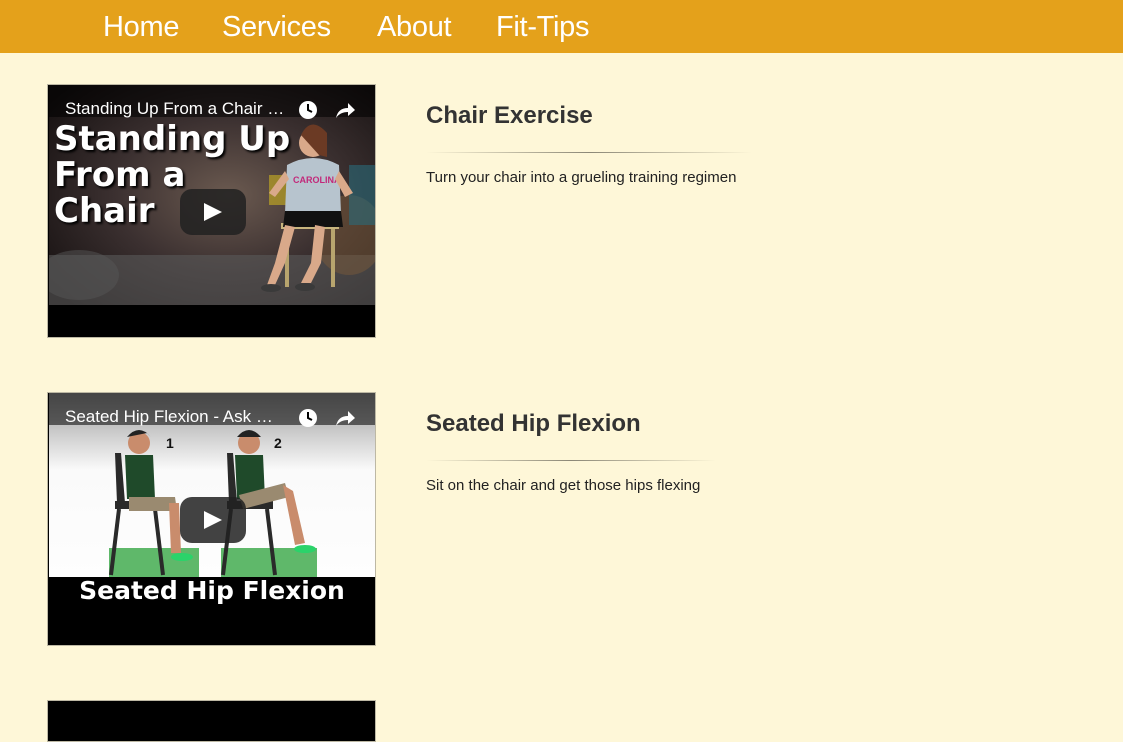  Describe the element at coordinates (120, 175) in the screenshot. I see `thumbnail-line-2: From a` at that location.